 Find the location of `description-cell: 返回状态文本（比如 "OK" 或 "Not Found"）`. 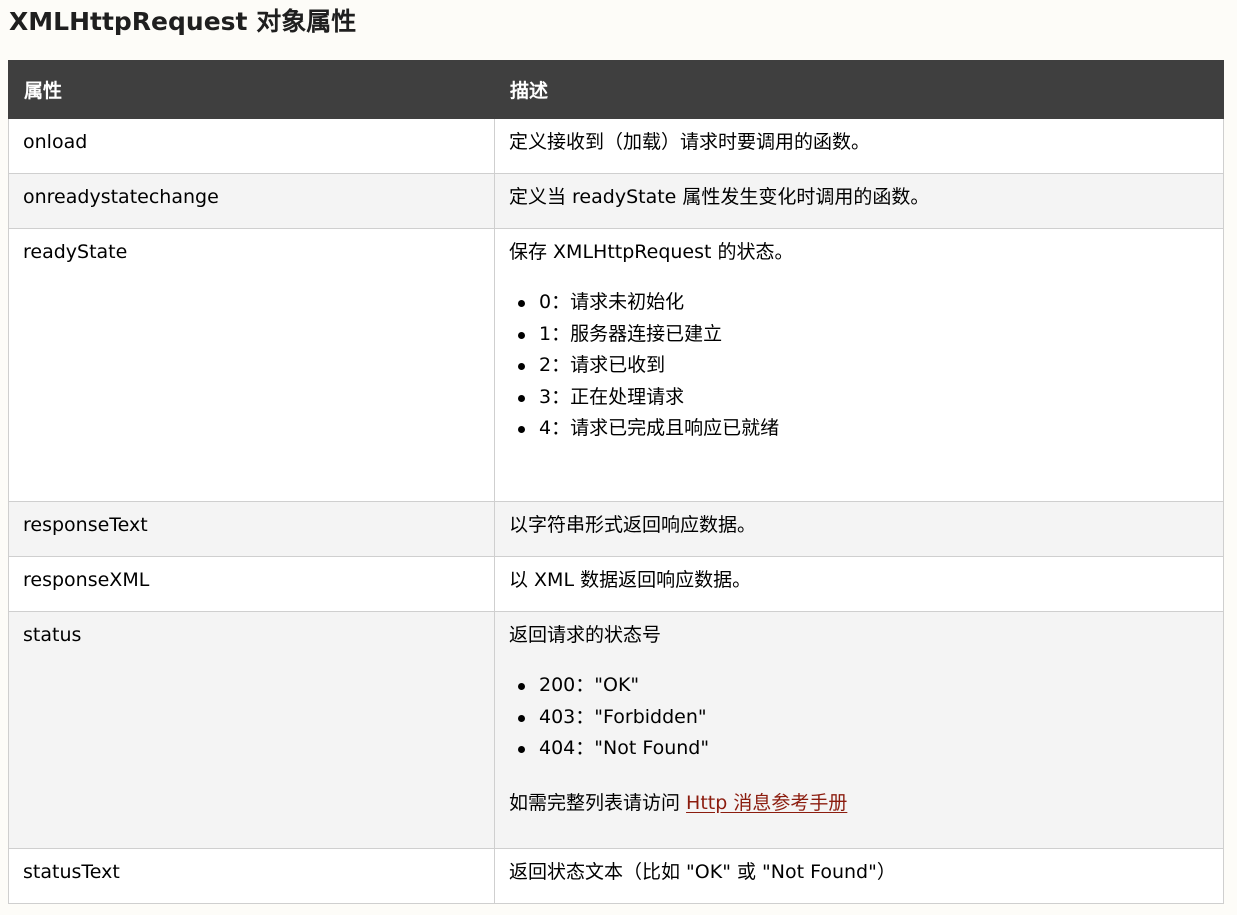

description-cell: 返回状态文本（比如 "OK" 或 "Not Found"） is located at coordinates (859, 876).